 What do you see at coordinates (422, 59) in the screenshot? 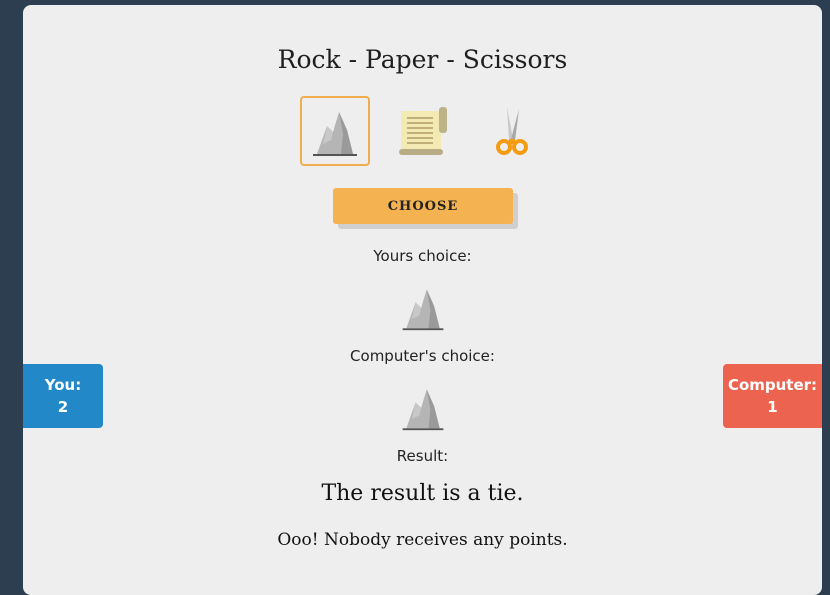
I see `page-title: Rock - Paper - Scissors` at bounding box center [422, 59].